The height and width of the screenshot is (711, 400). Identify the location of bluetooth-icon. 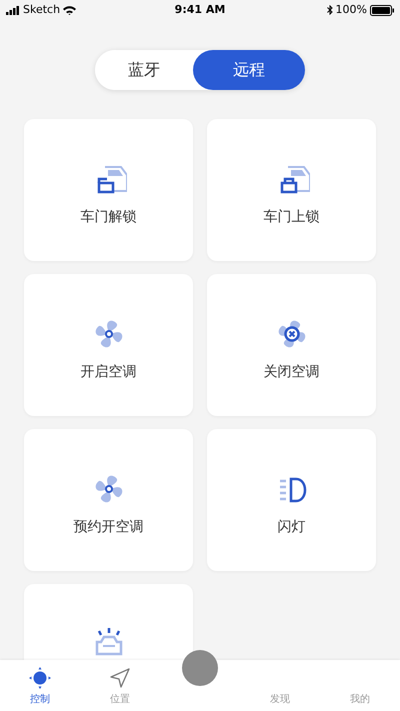
(329, 10).